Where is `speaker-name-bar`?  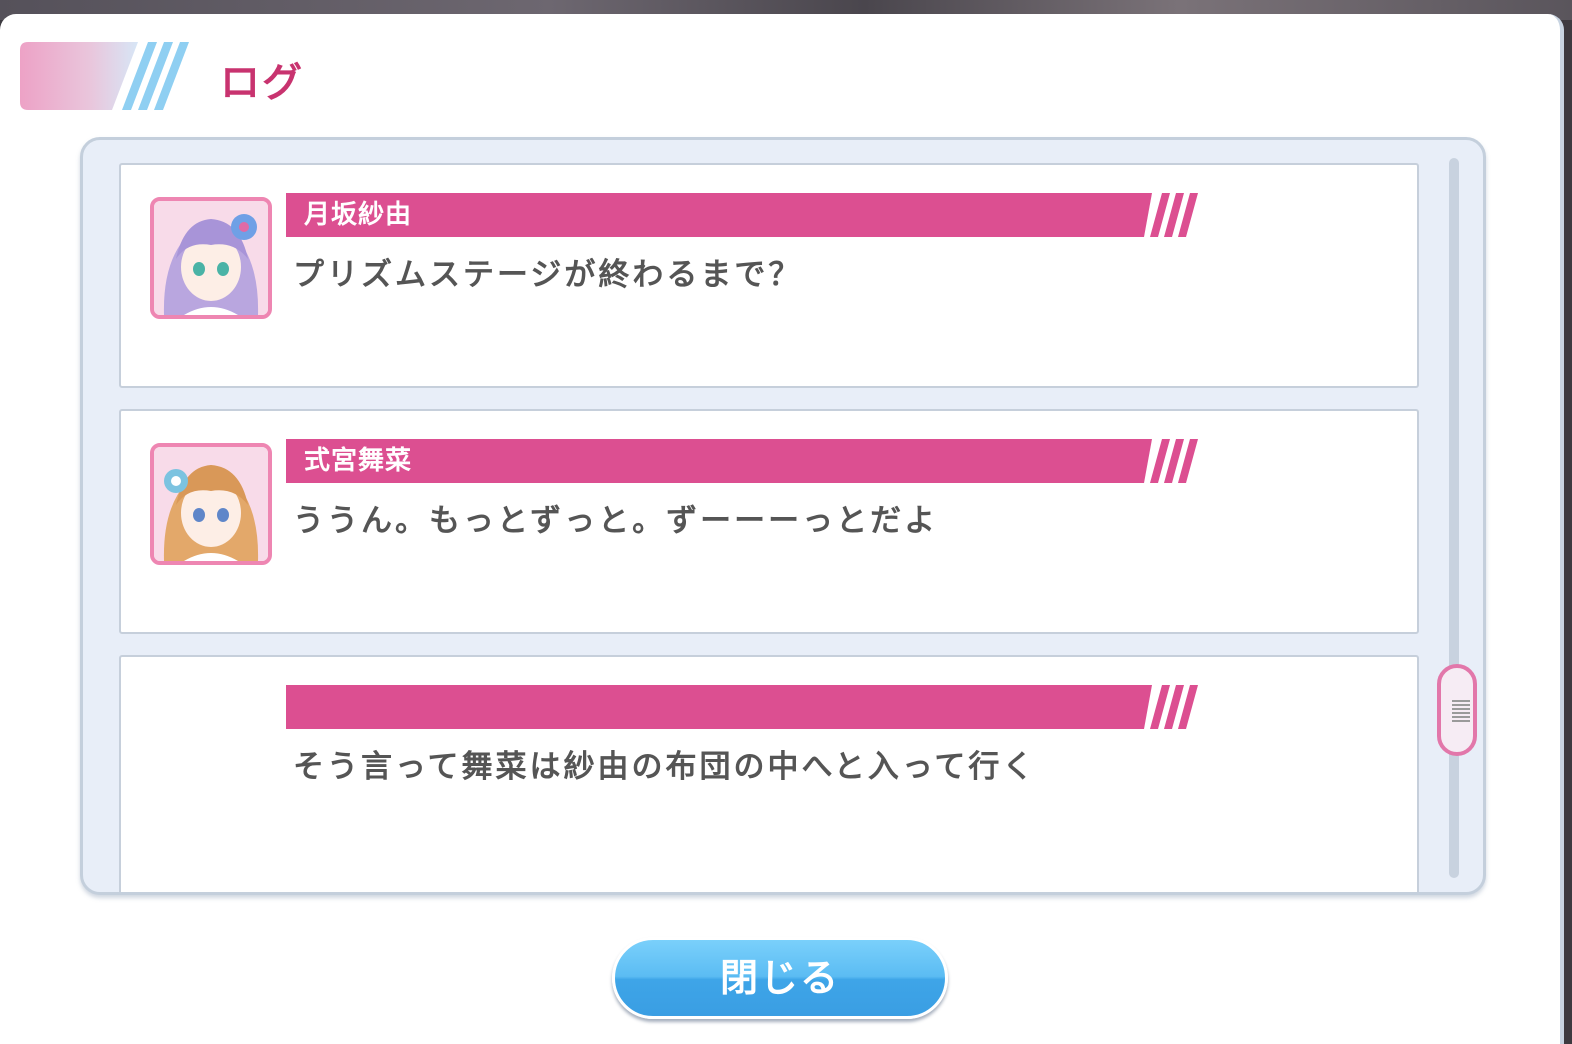
speaker-name-bar is located at coordinates (746, 707).